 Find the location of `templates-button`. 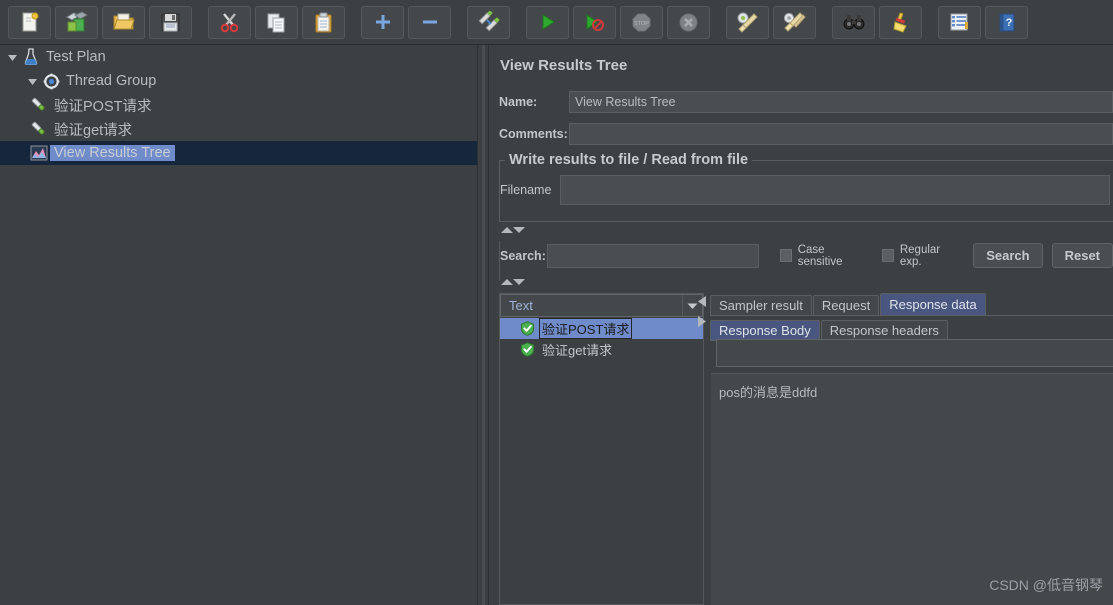

templates-button is located at coordinates (76, 22).